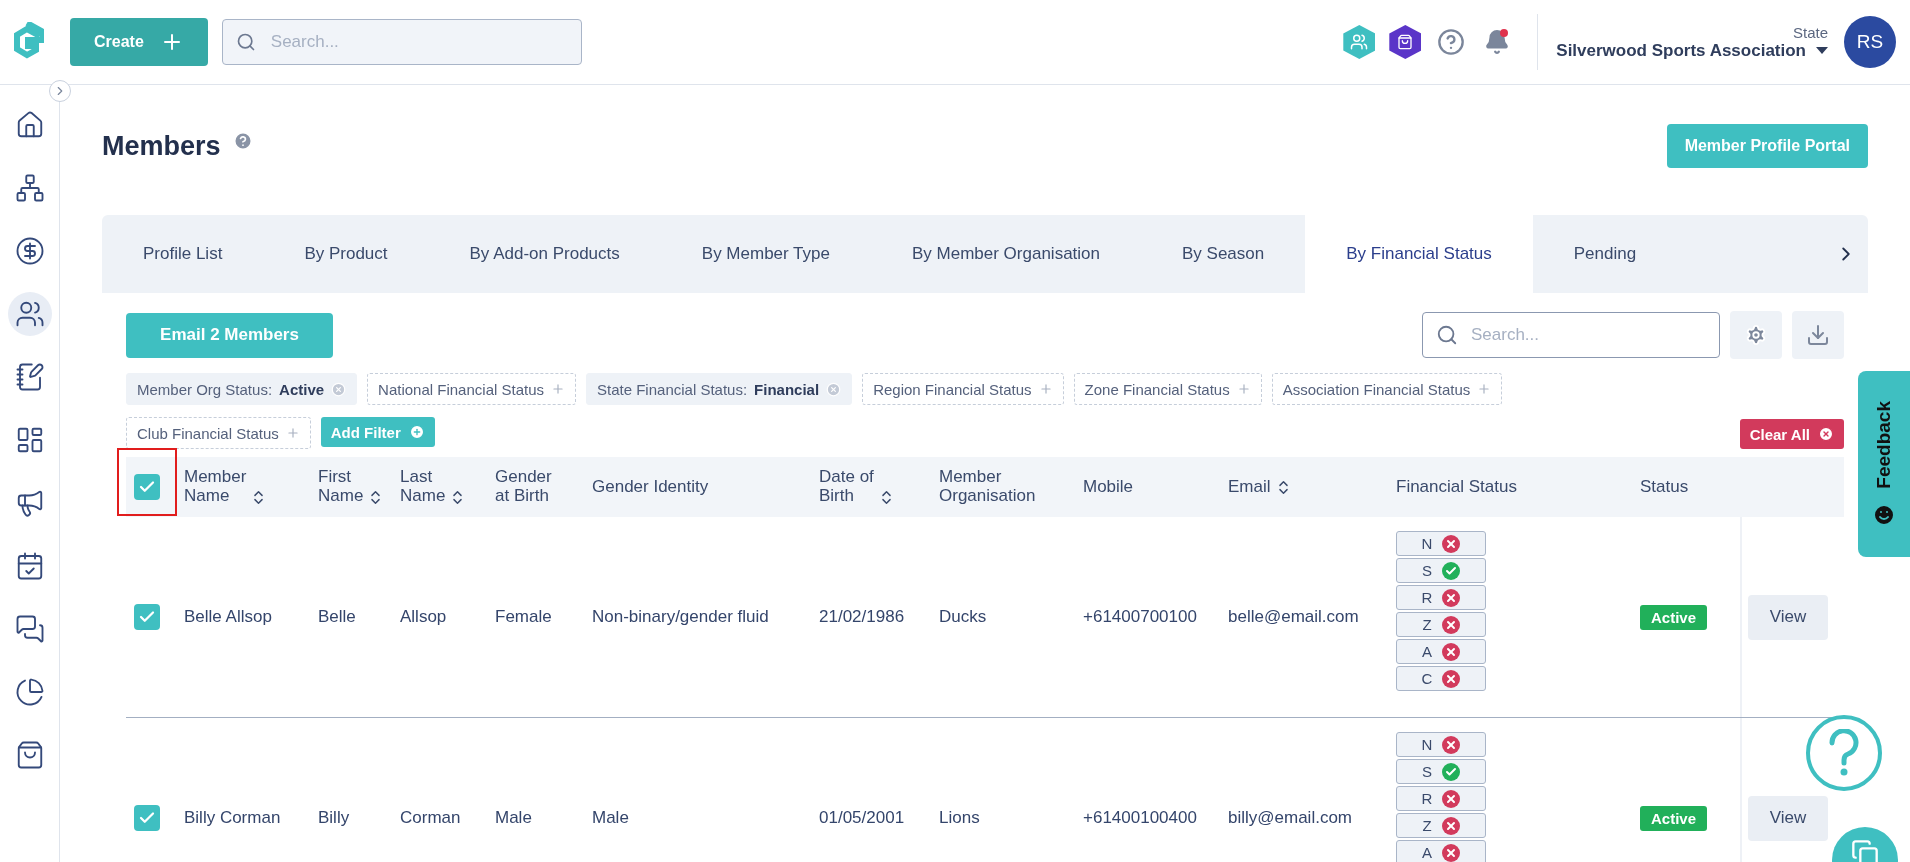 The width and height of the screenshot is (1910, 862). I want to click on settings-button, so click(1756, 335).